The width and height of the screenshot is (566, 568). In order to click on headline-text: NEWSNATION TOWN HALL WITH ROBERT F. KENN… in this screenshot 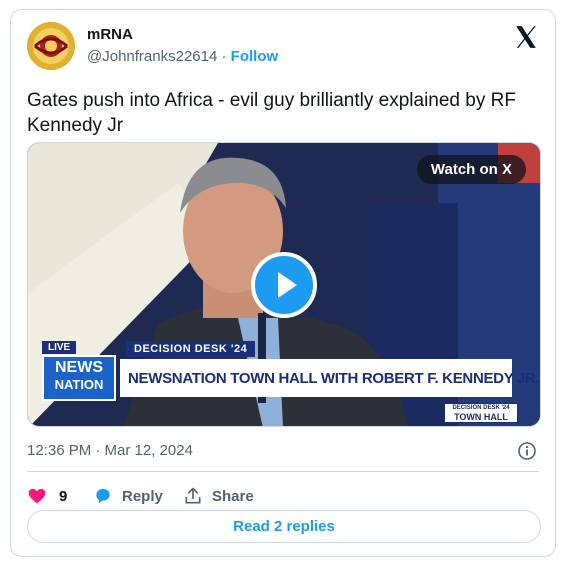, I will do `click(334, 378)`.